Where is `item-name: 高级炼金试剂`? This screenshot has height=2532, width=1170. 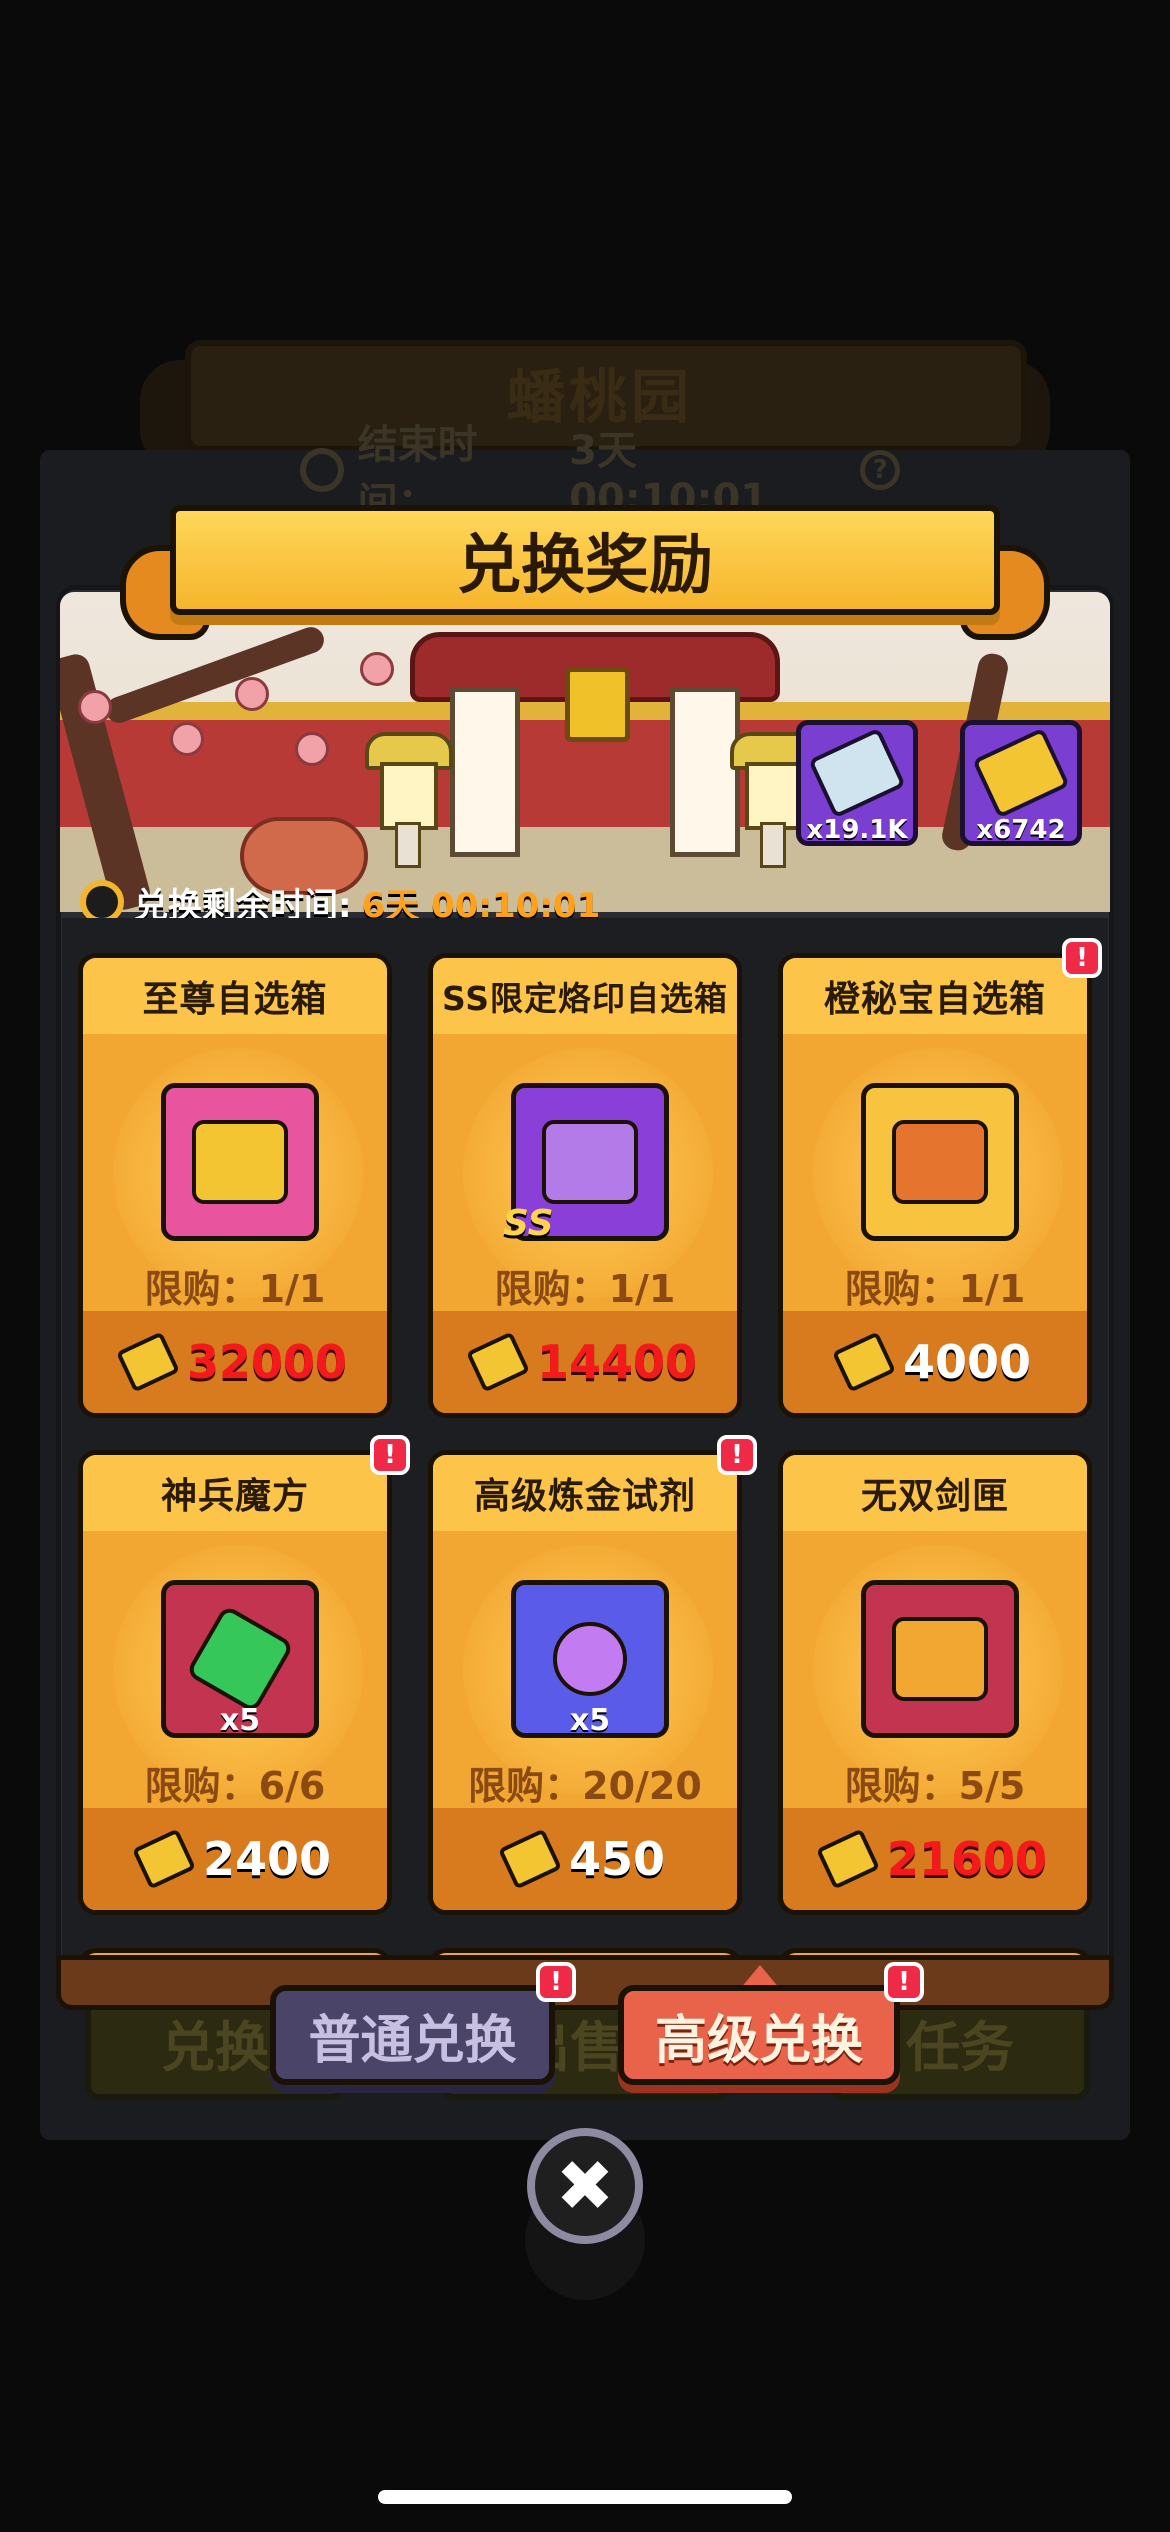
item-name: 高级炼金试剂 is located at coordinates (585, 1493).